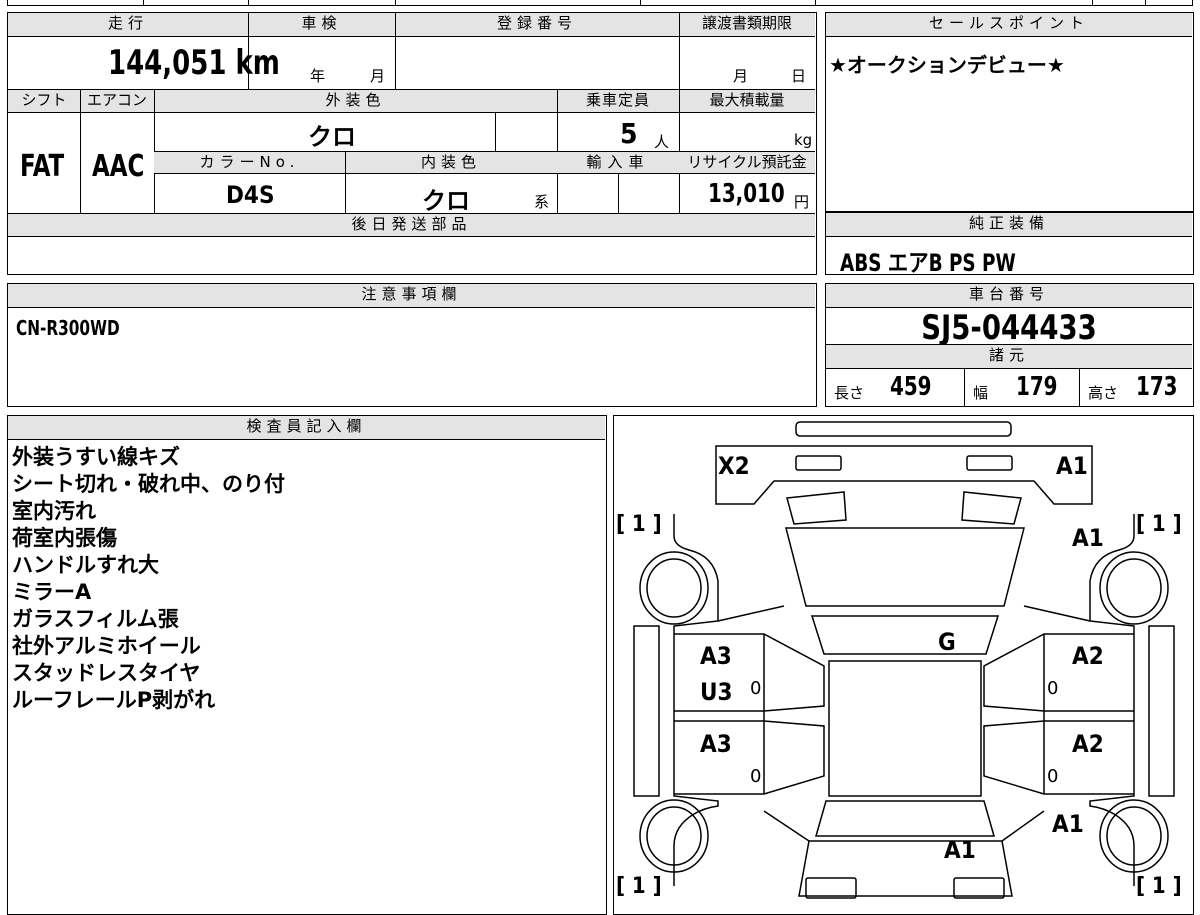  Describe the element at coordinates (1088, 744) in the screenshot. I see `rear-door-right-grade: A2` at that location.